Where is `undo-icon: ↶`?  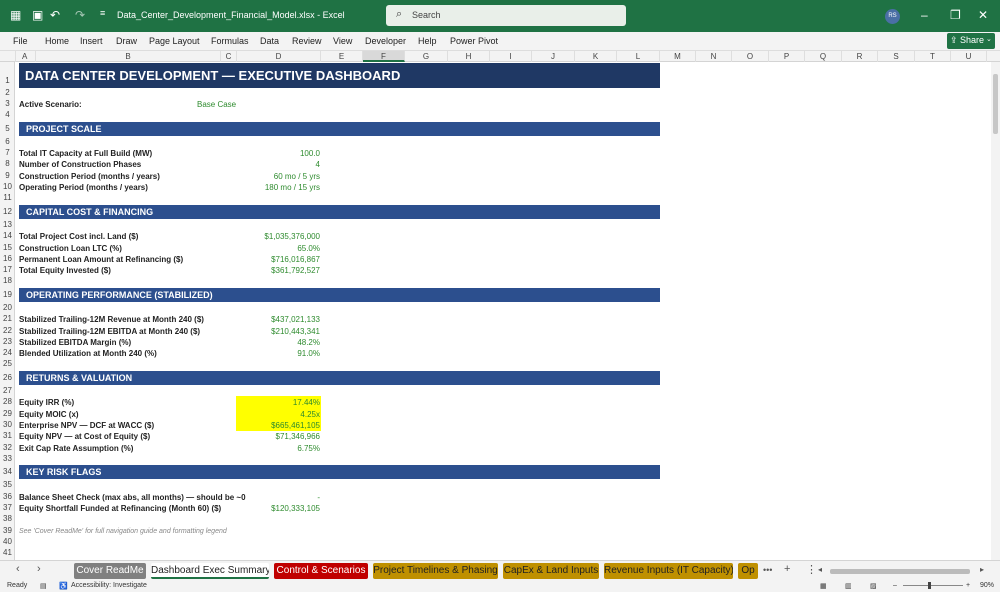 undo-icon: ↶ is located at coordinates (55, 15).